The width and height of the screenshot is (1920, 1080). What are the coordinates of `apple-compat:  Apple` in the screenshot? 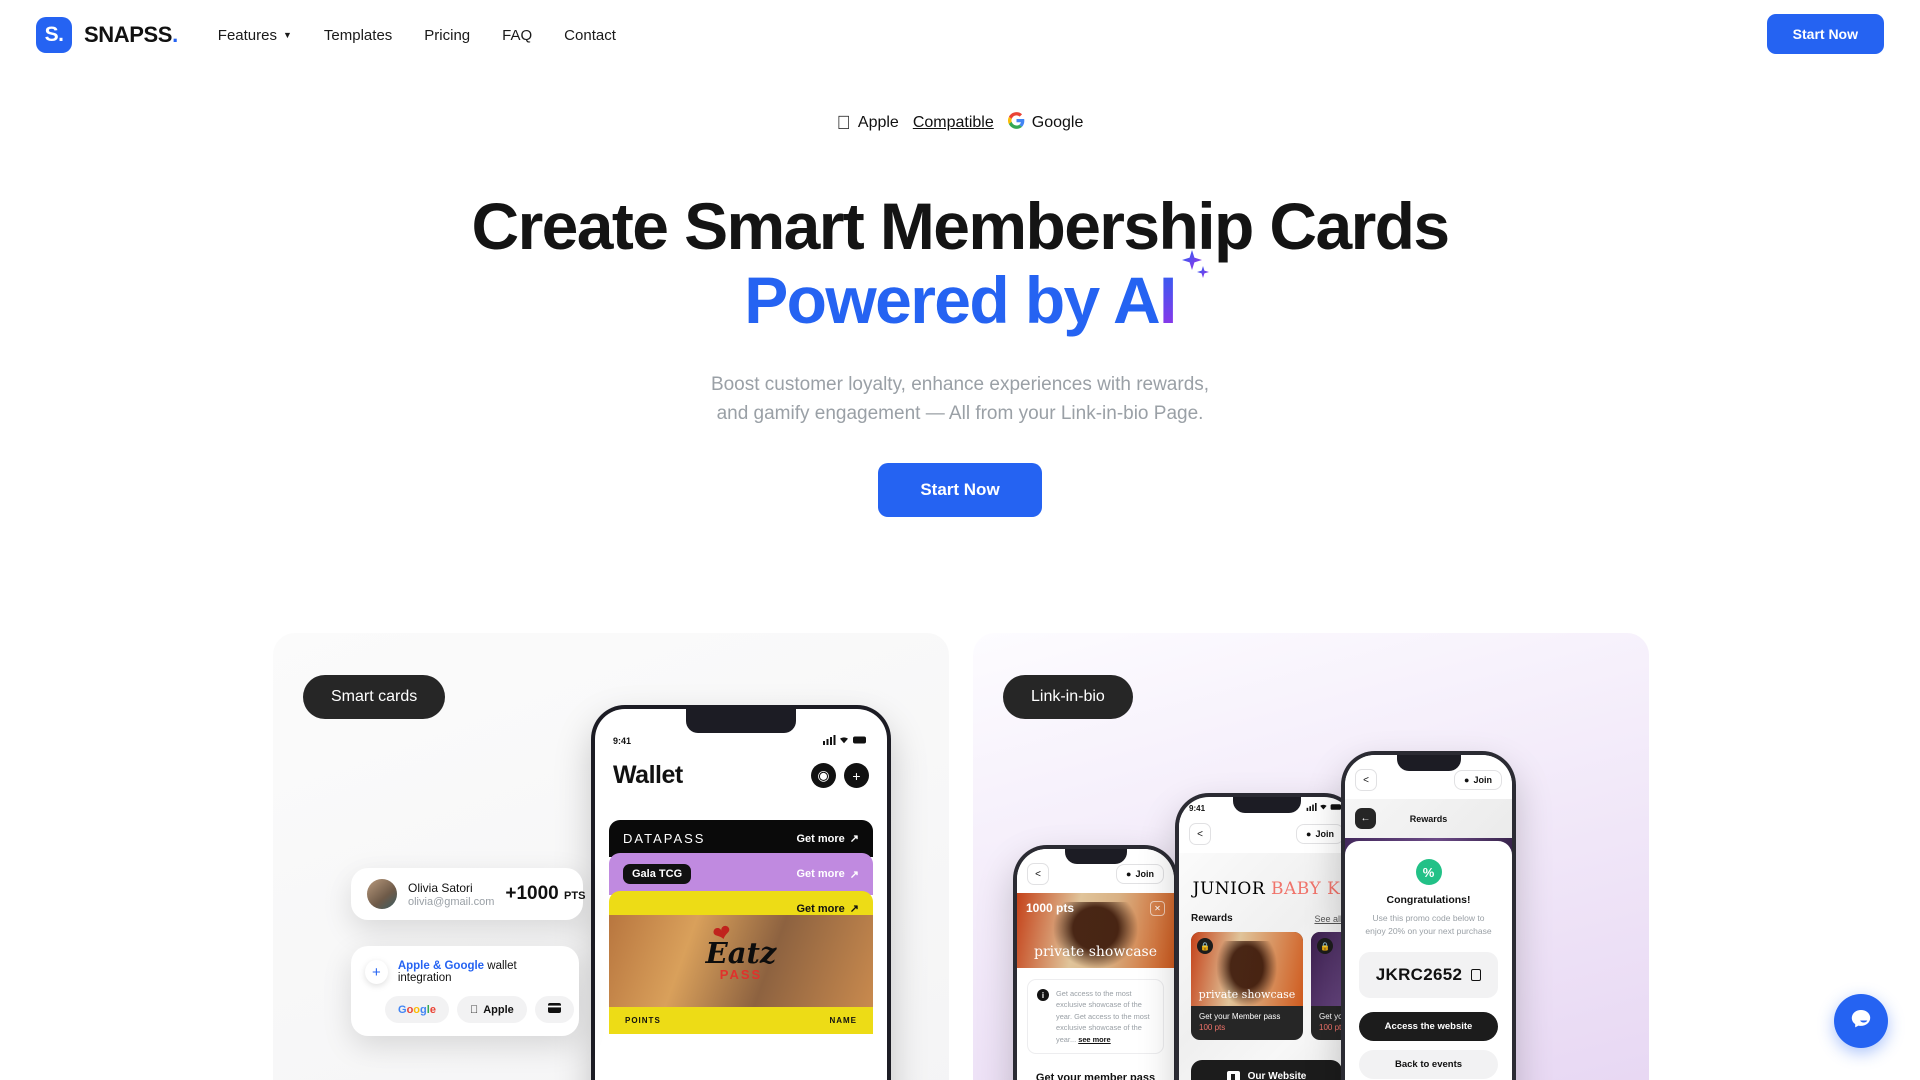 It's located at (868, 123).